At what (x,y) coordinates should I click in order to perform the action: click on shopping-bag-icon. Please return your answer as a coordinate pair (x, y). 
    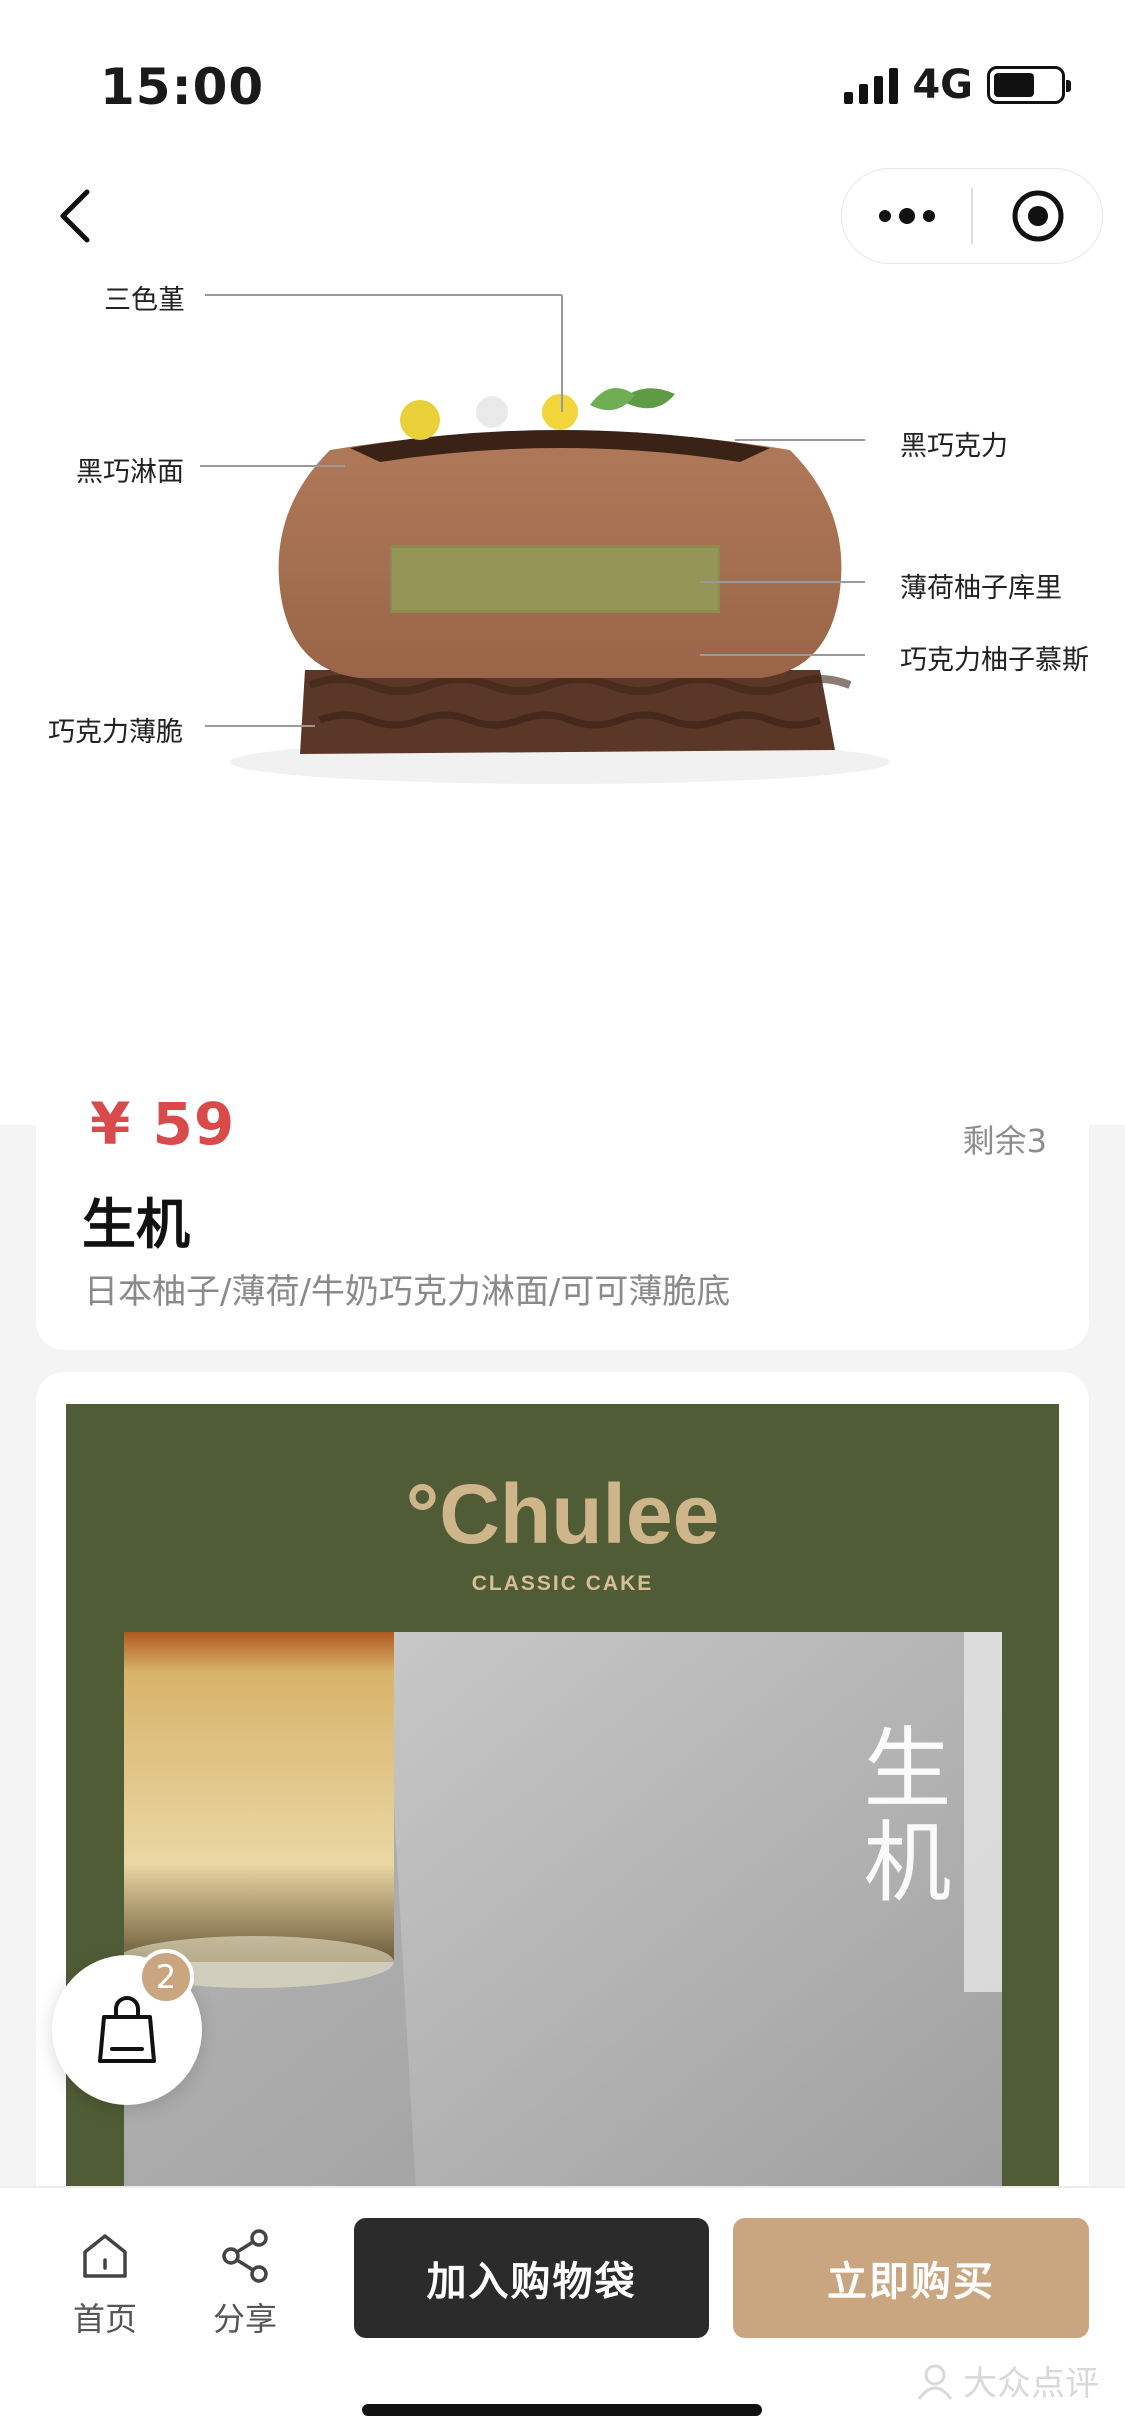
    Looking at the image, I should click on (127, 2029).